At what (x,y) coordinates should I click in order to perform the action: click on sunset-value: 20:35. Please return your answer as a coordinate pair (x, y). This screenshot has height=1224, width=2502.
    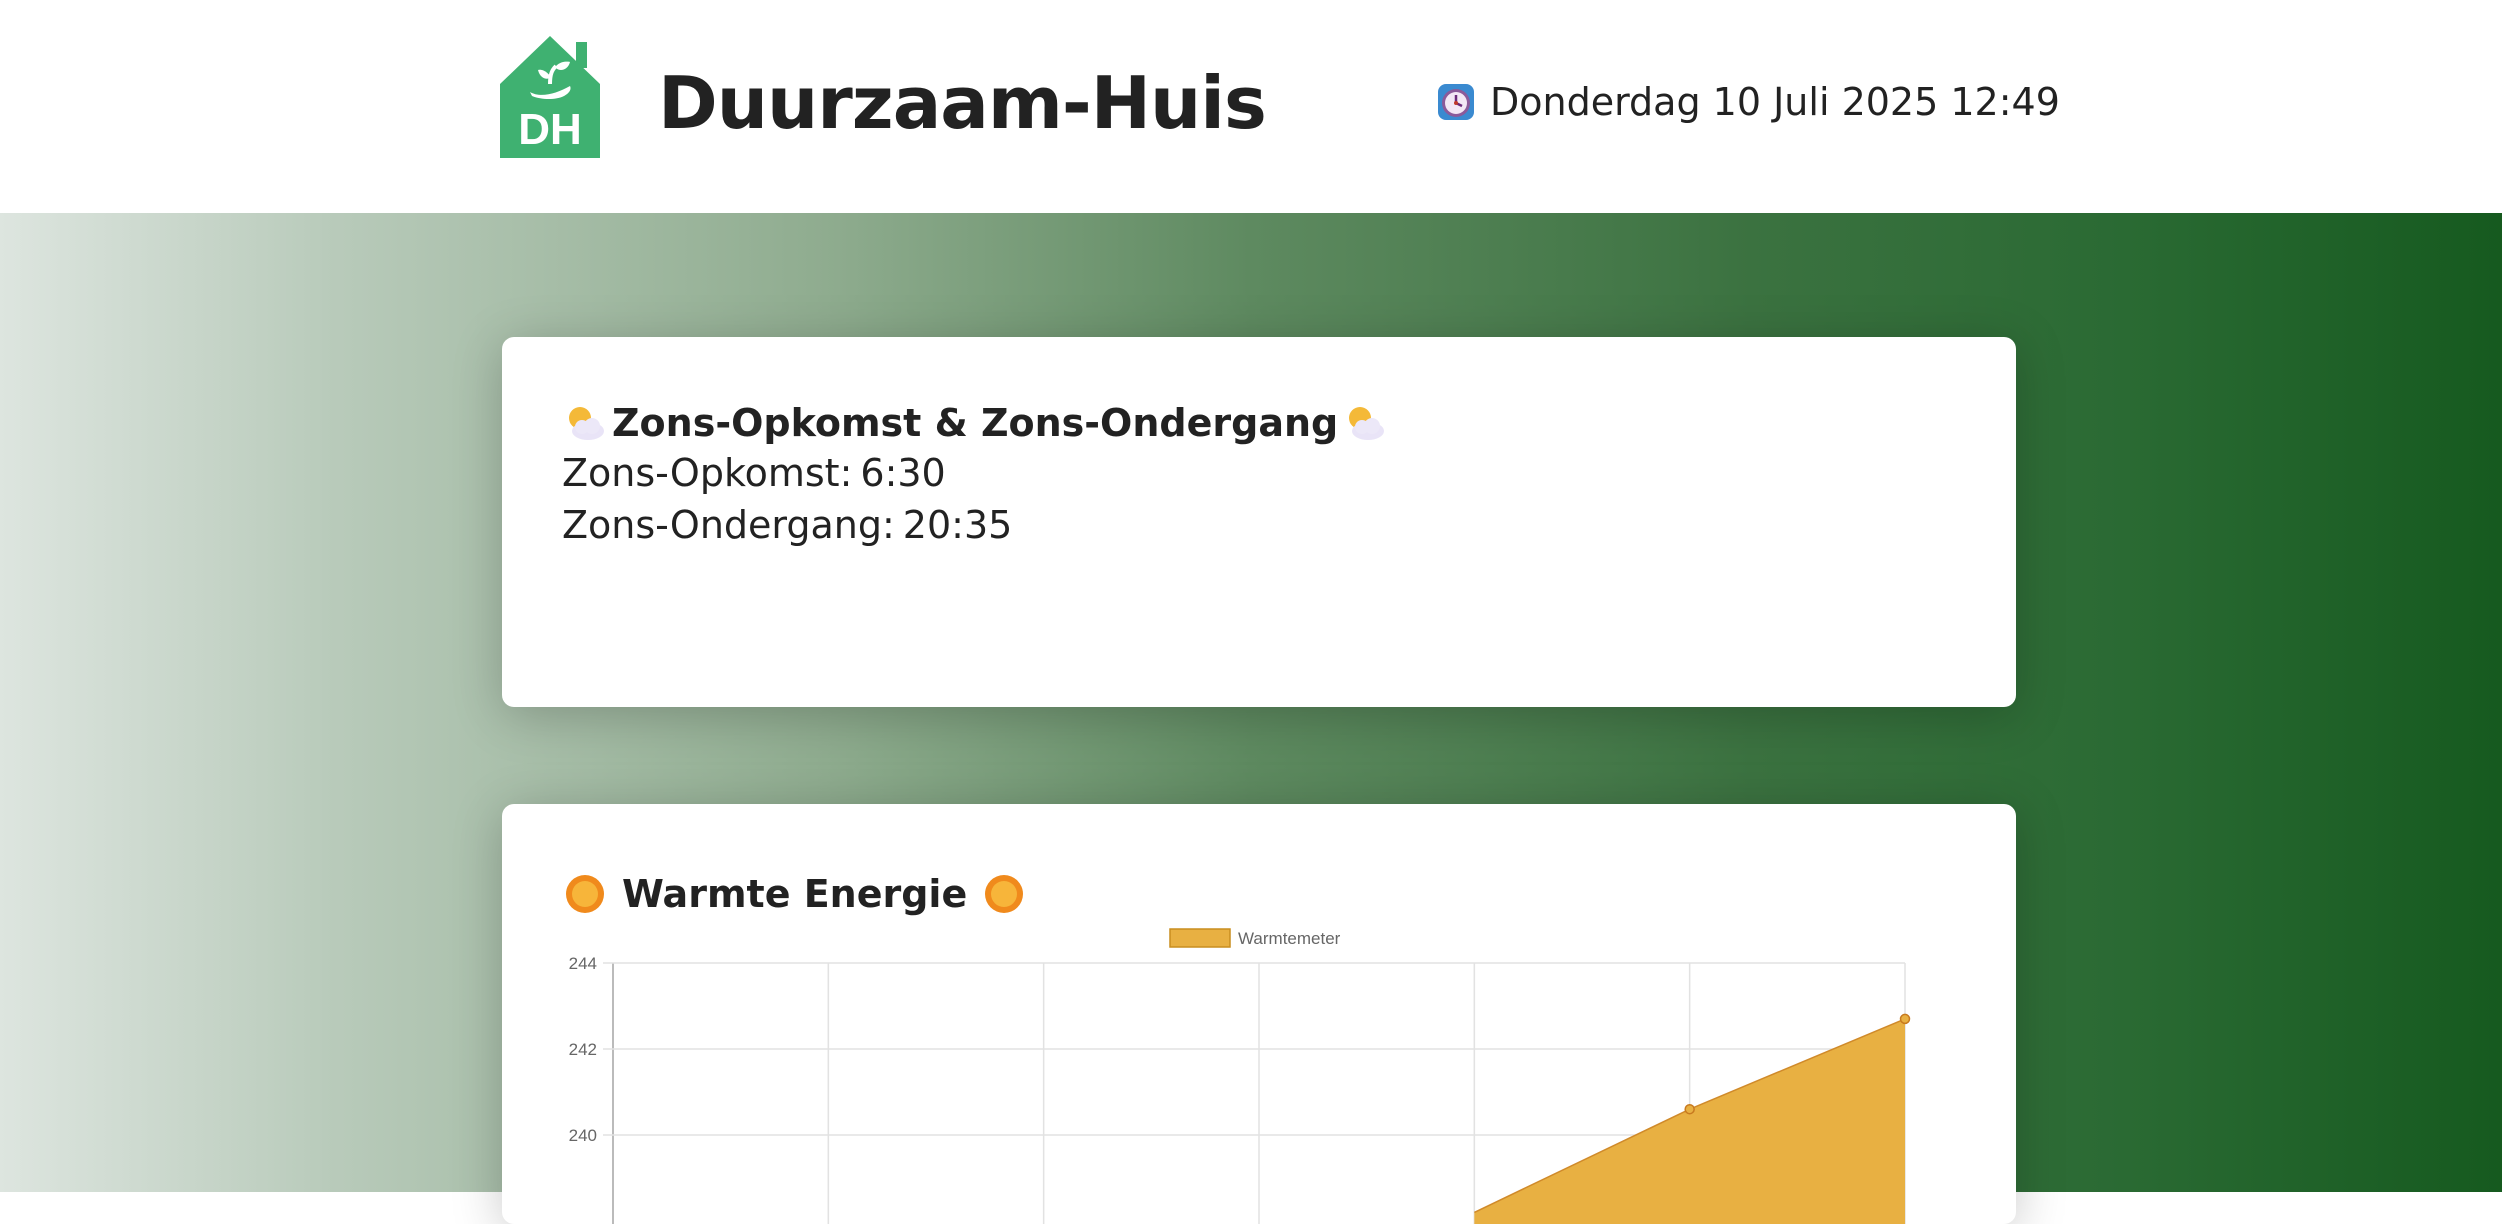
    Looking at the image, I should click on (957, 525).